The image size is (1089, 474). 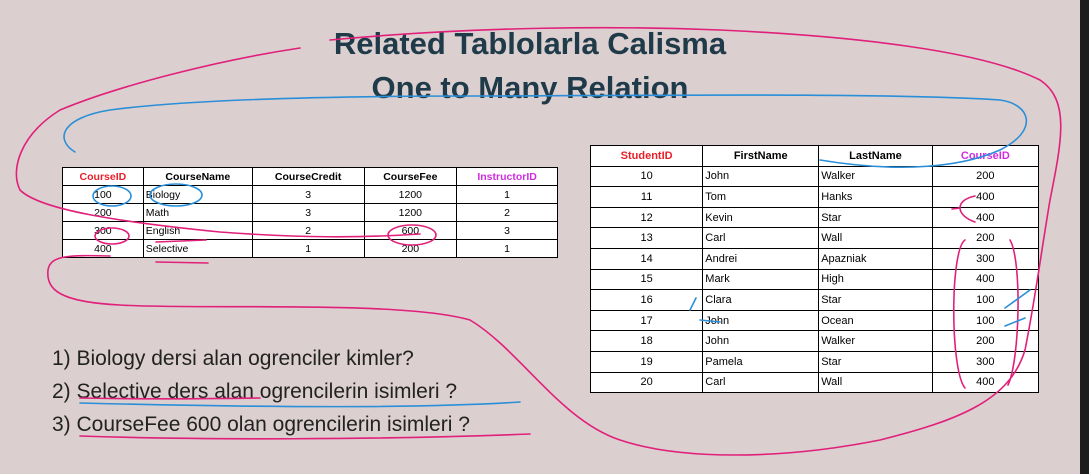 I want to click on cell-studentid: 18, so click(x=646, y=341).